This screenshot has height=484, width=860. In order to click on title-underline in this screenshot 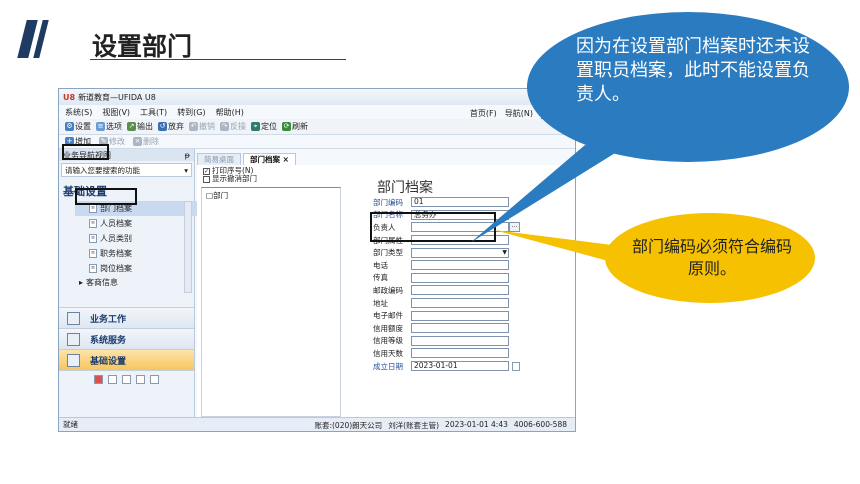, I will do `click(218, 59)`.